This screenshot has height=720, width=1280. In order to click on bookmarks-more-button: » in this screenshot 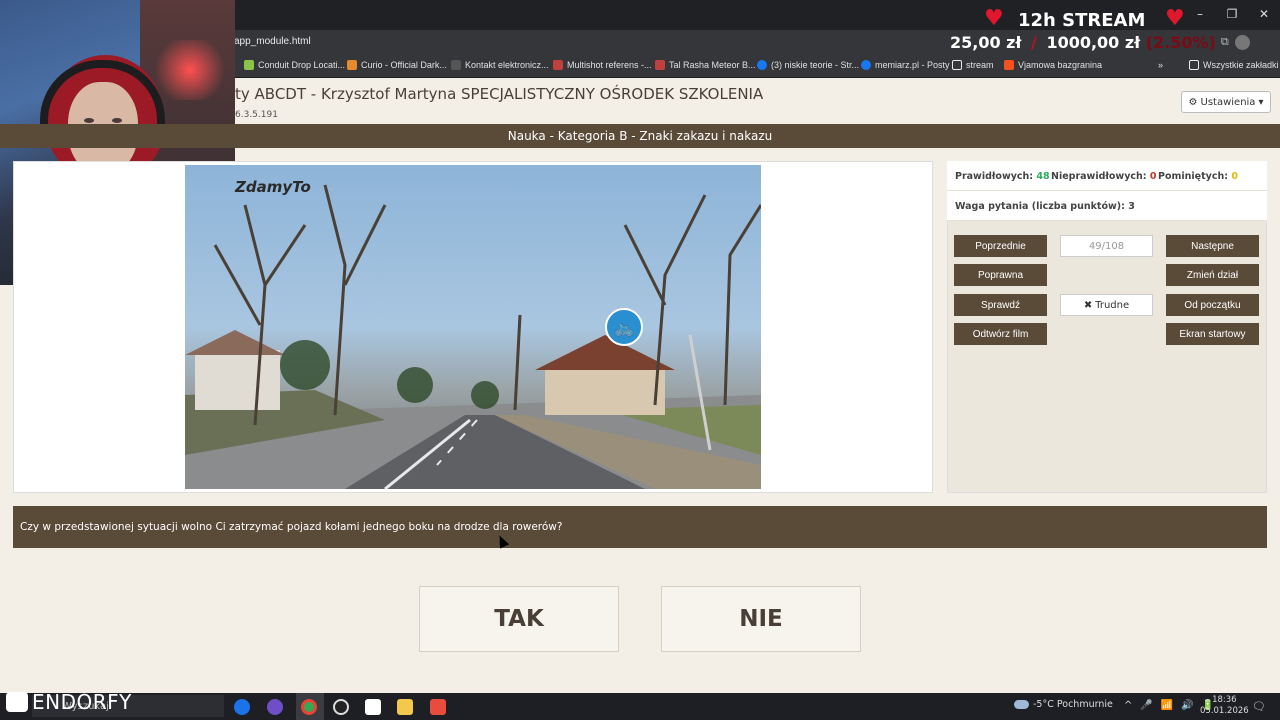, I will do `click(1160, 65)`.